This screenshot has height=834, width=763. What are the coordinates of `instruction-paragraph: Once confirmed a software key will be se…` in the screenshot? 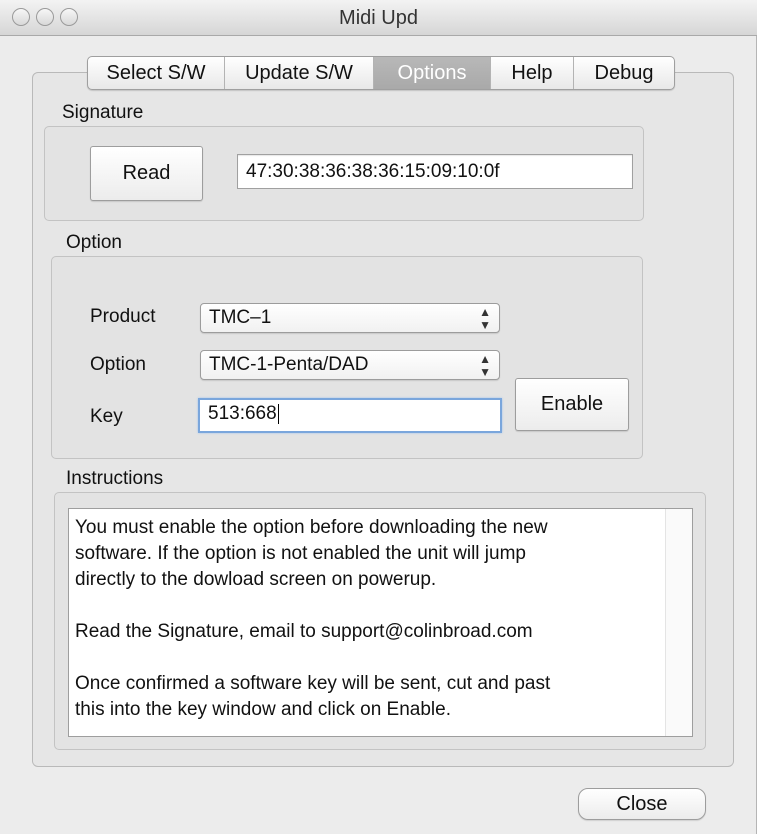 It's located at (313, 696).